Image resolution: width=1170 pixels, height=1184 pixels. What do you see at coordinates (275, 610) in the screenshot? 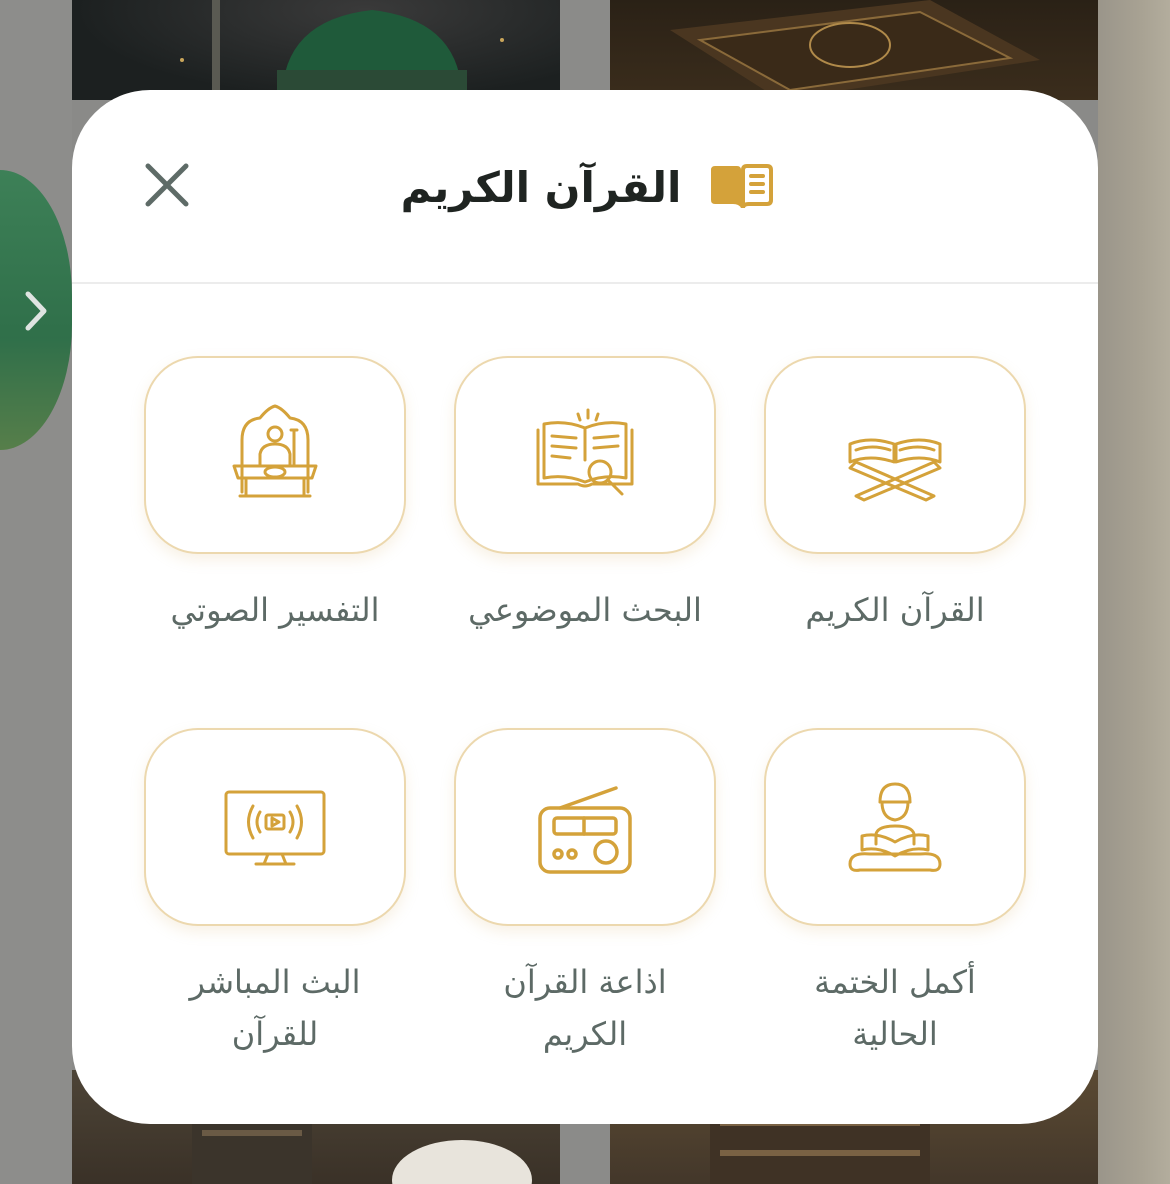
I see `menu-item-label: التفسير الصوتي` at bounding box center [275, 610].